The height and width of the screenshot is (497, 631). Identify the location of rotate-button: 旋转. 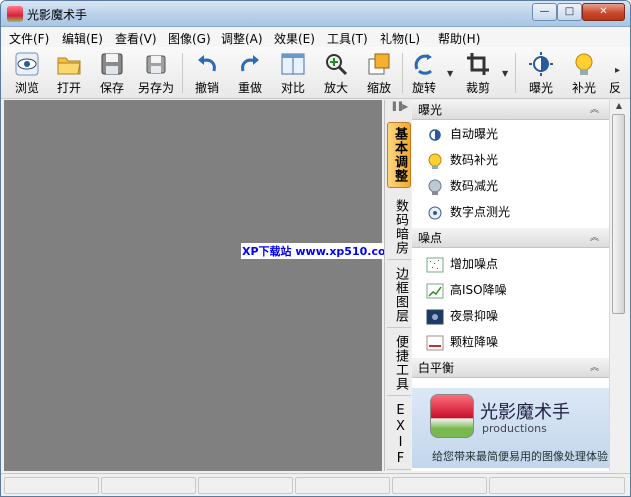
(424, 73).